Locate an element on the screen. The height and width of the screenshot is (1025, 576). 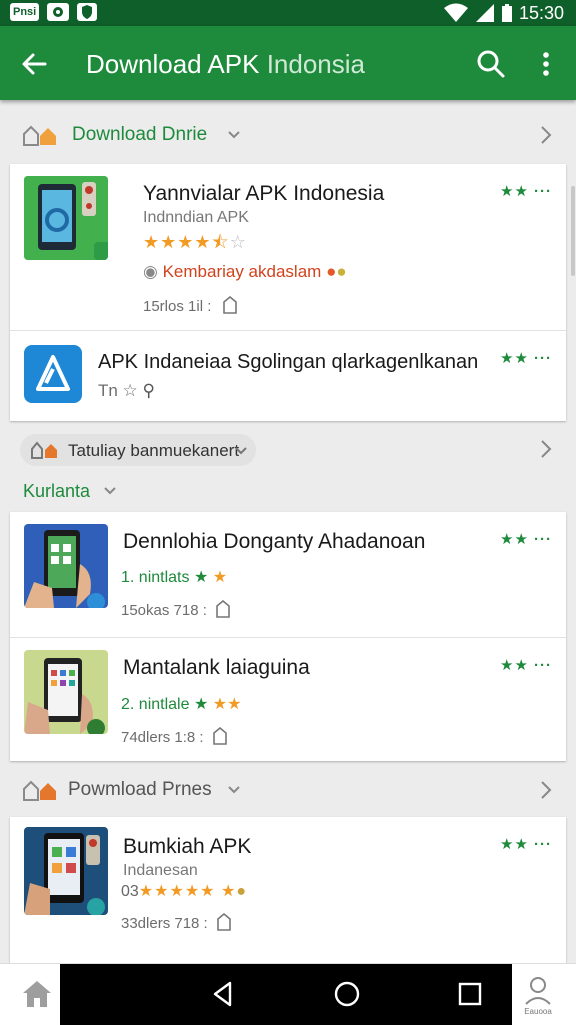
scrollbar is located at coordinates (573, 231).